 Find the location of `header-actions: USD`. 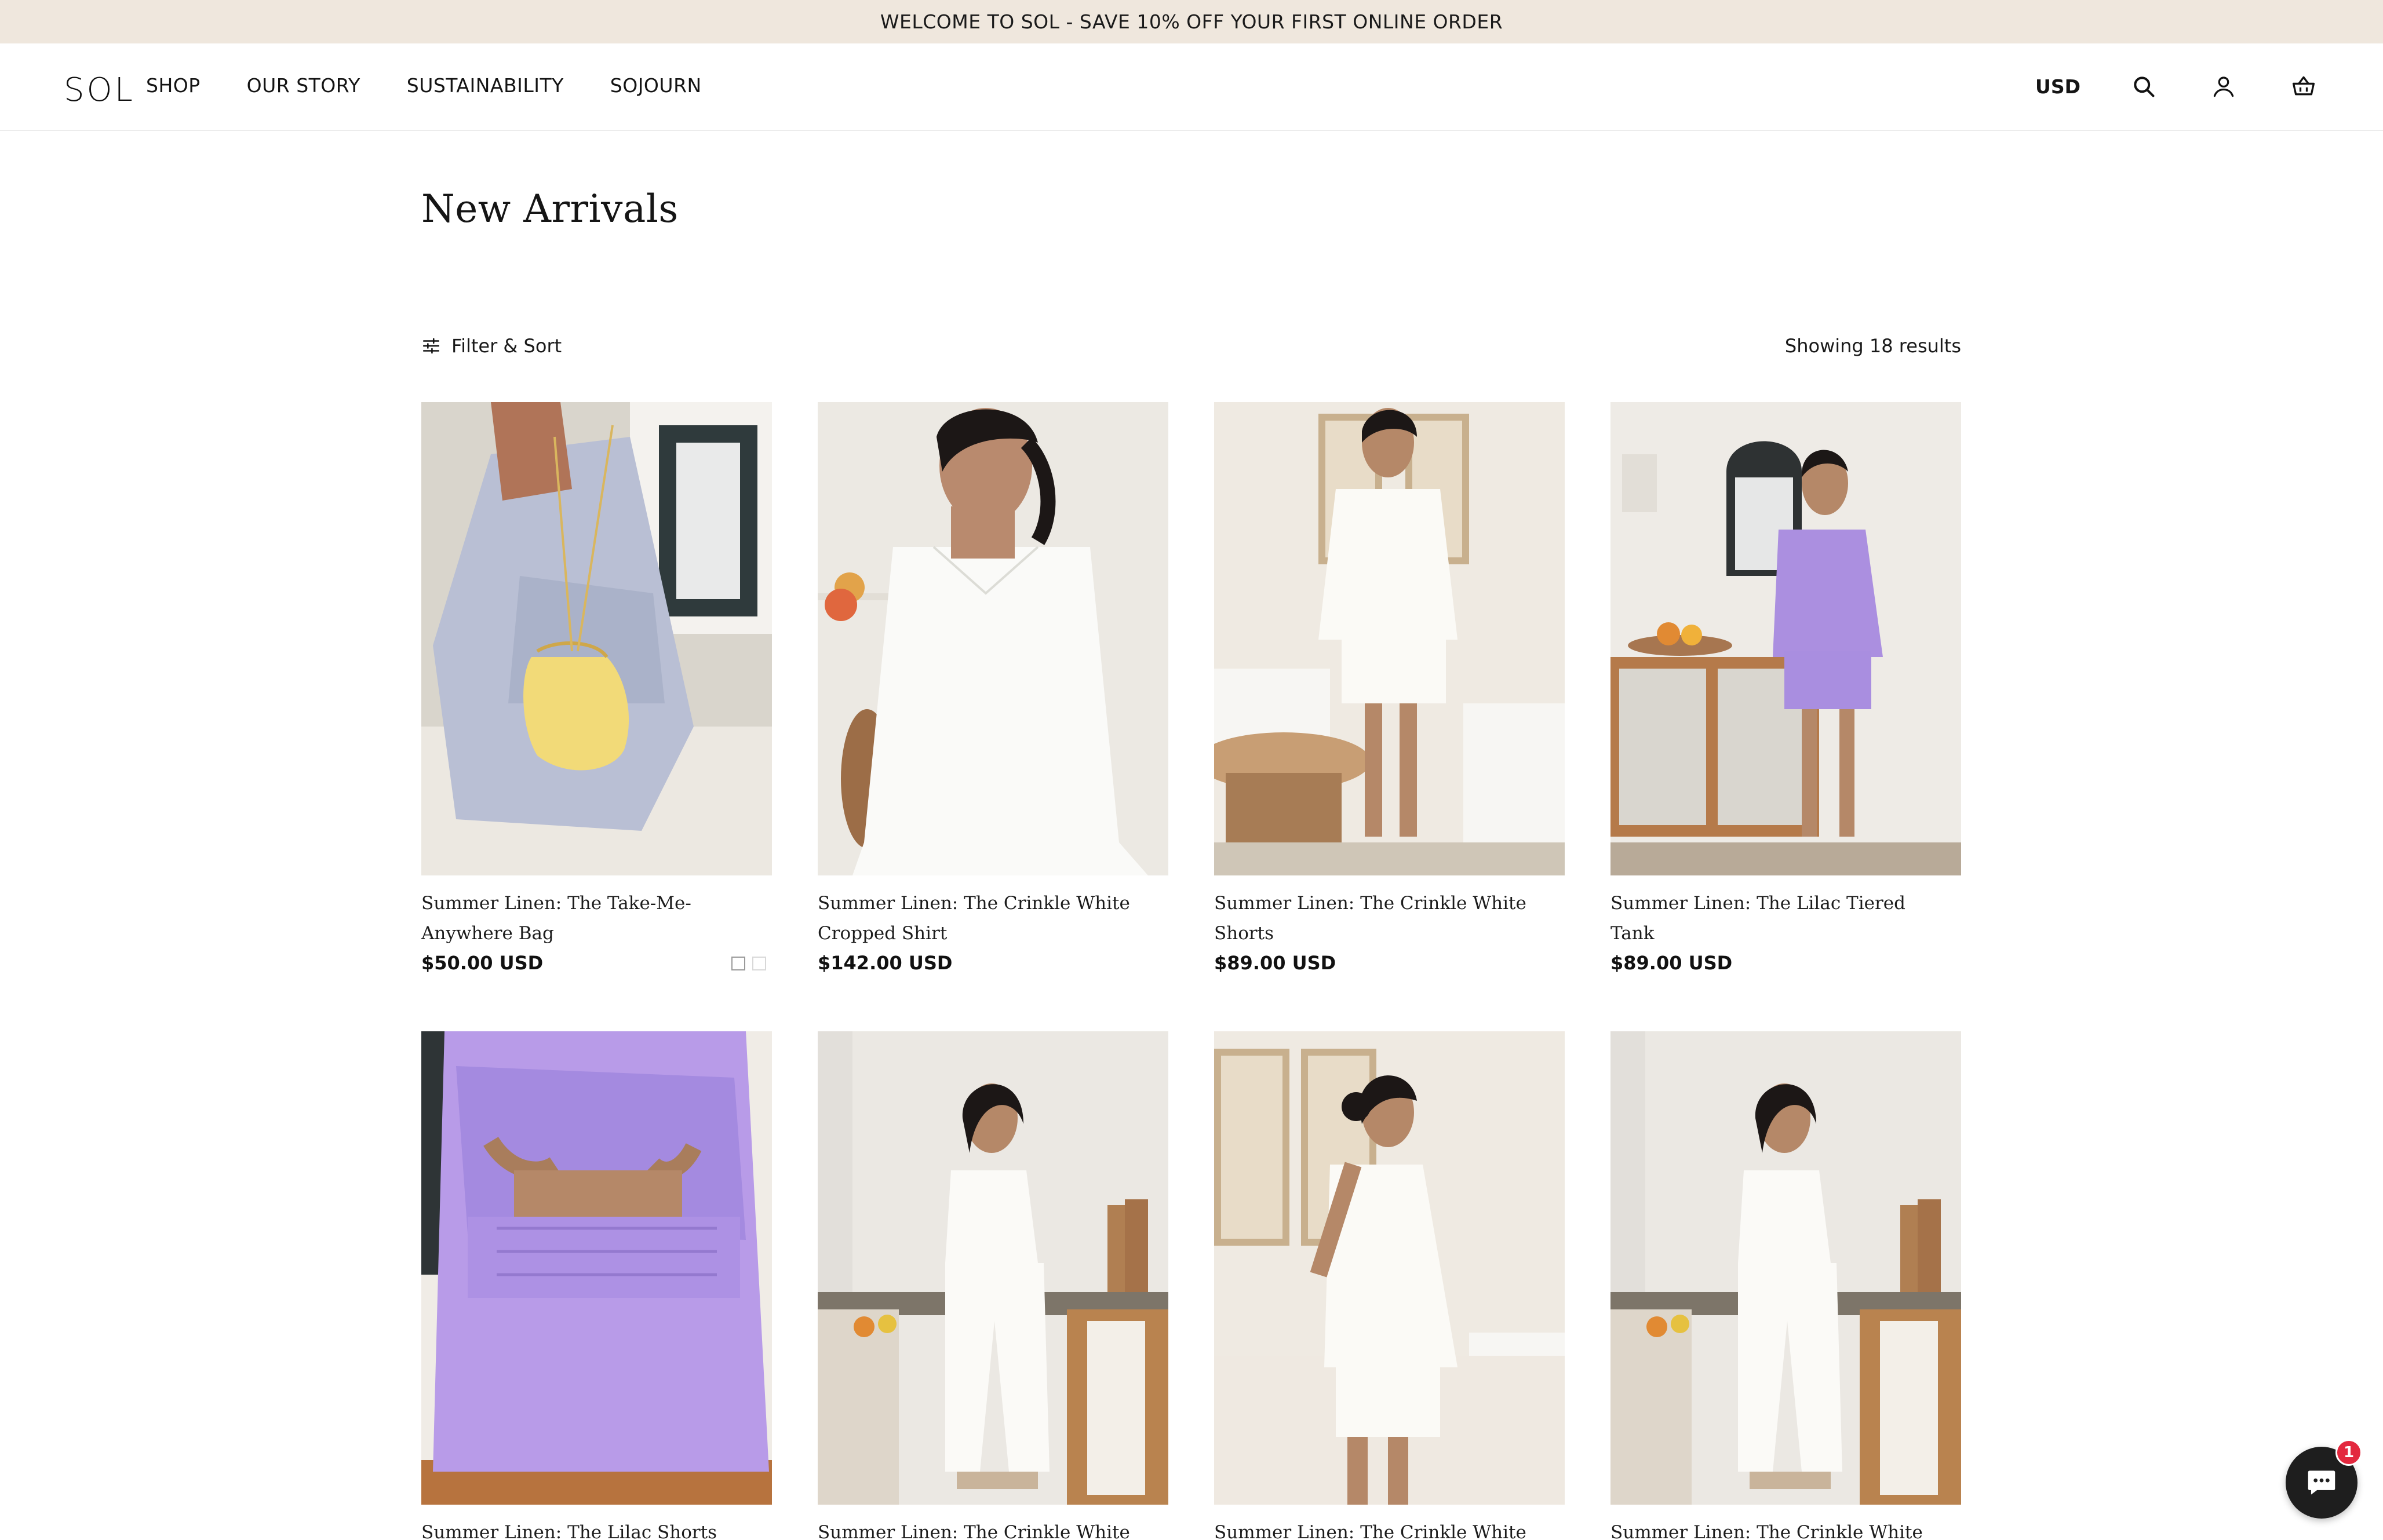

header-actions: USD is located at coordinates (2178, 86).